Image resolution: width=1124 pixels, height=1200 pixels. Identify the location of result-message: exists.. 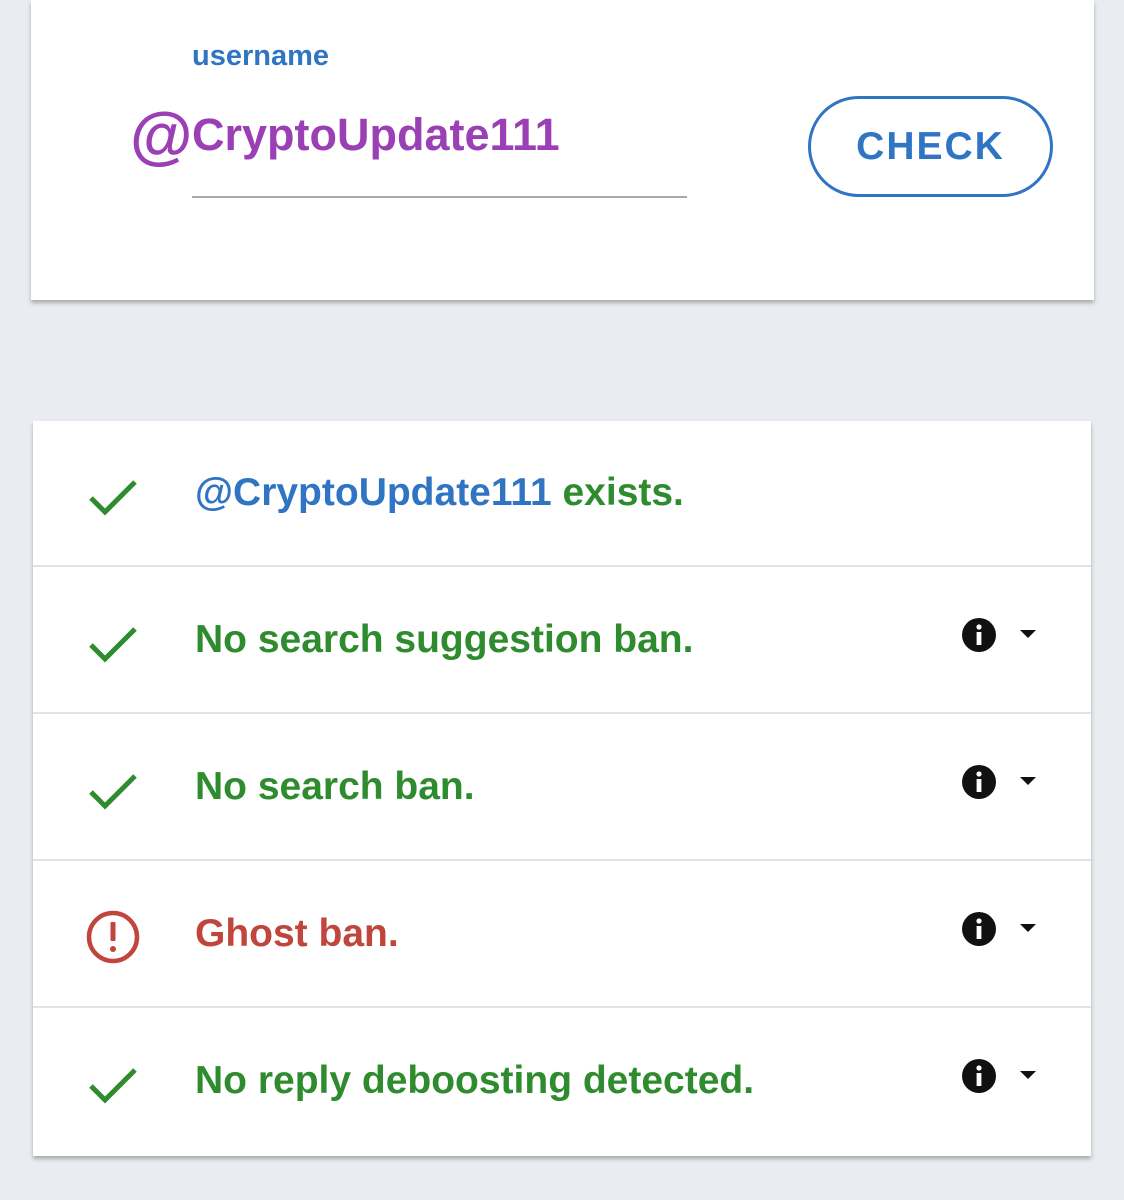
(617, 492).